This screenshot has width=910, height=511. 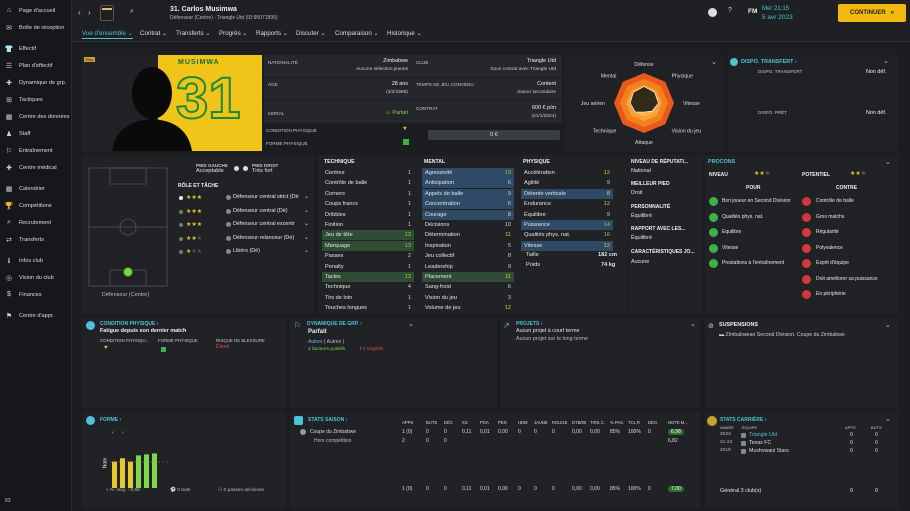 What do you see at coordinates (567, 245) in the screenshot?
I see `attribute-row: Vitesse 12` at bounding box center [567, 245].